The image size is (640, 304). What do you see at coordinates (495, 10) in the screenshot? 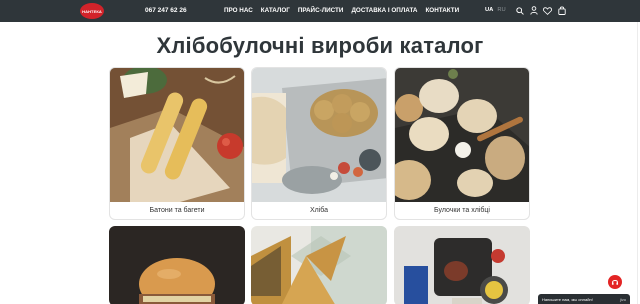
I see `language-switcher: UA RU` at bounding box center [495, 10].